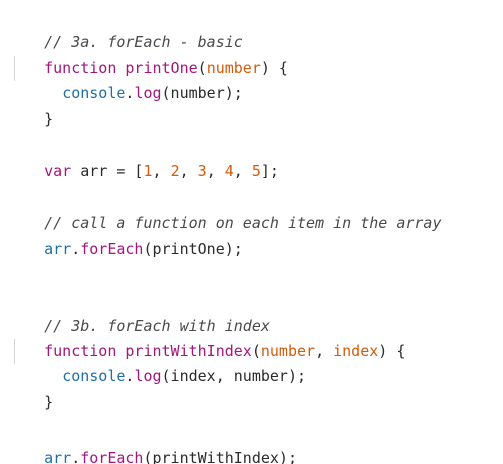  I want to click on number-token: 3, so click(202, 171).